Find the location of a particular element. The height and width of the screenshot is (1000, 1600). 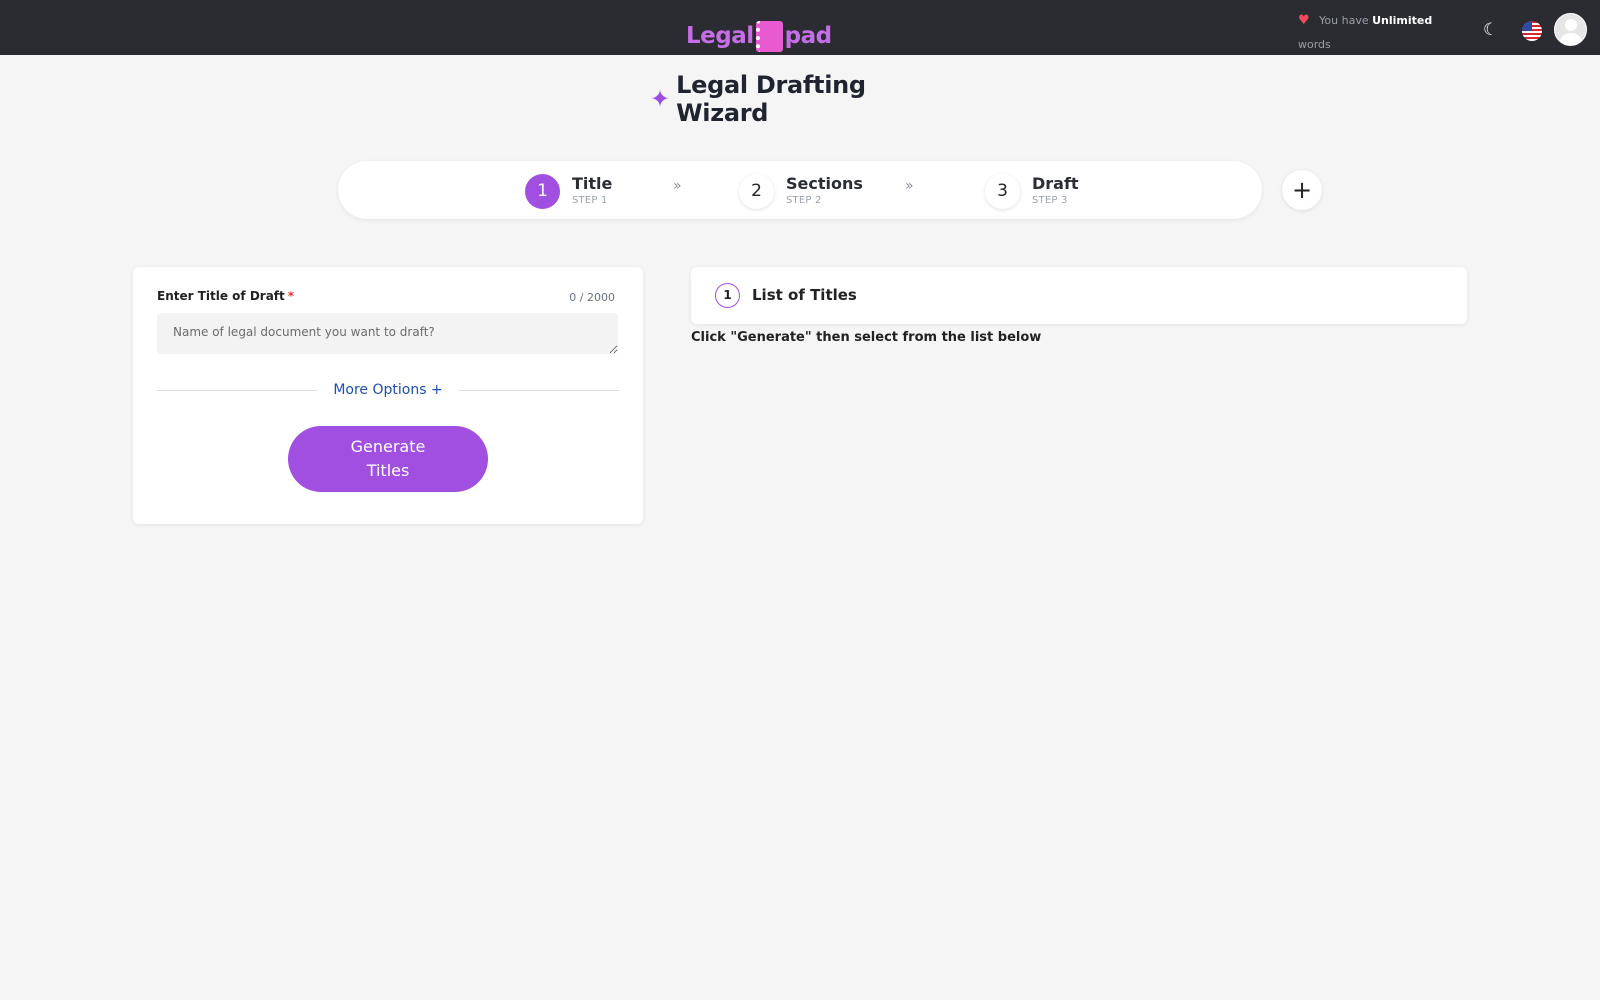

list-of-titles-card: 1 List of Titles is located at coordinates (1079, 295).